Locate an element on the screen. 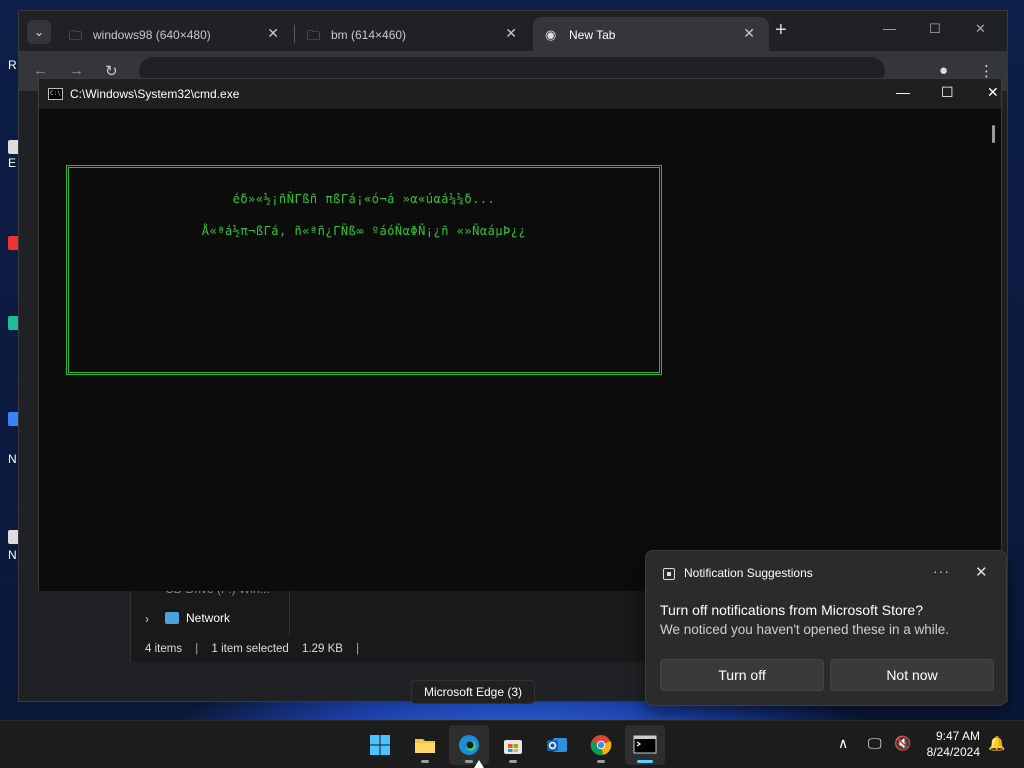  tab-new-tab: ◉ New Tab ✕ is located at coordinates (651, 34).